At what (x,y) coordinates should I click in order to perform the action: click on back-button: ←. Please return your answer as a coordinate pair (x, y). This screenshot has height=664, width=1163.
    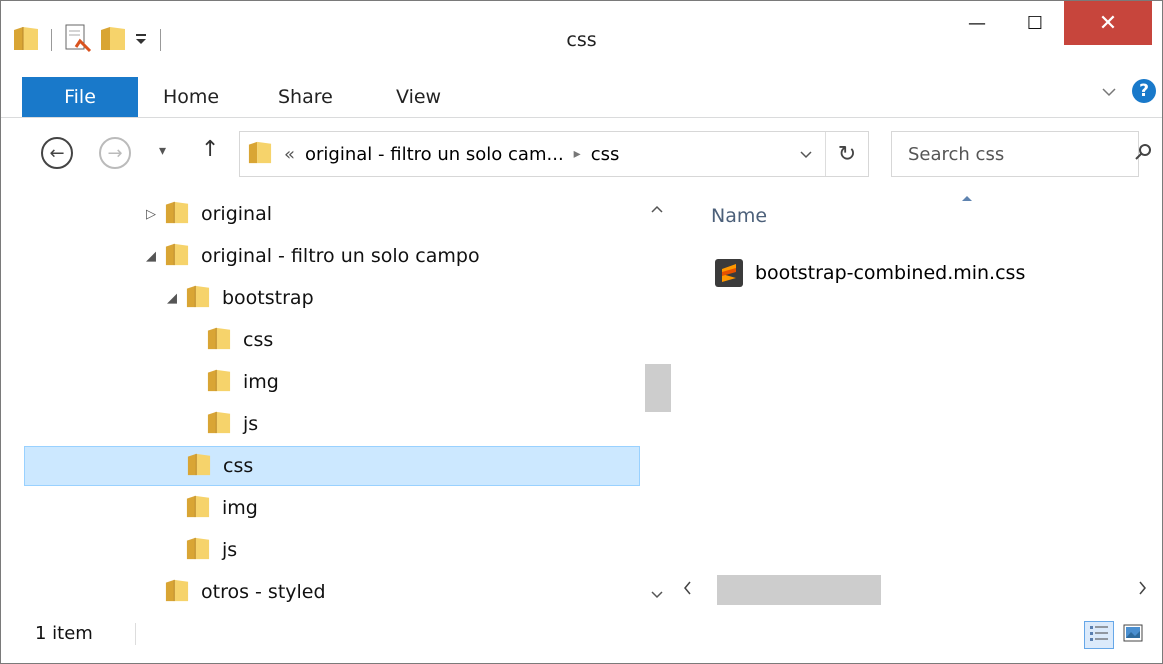
    Looking at the image, I should click on (57, 153).